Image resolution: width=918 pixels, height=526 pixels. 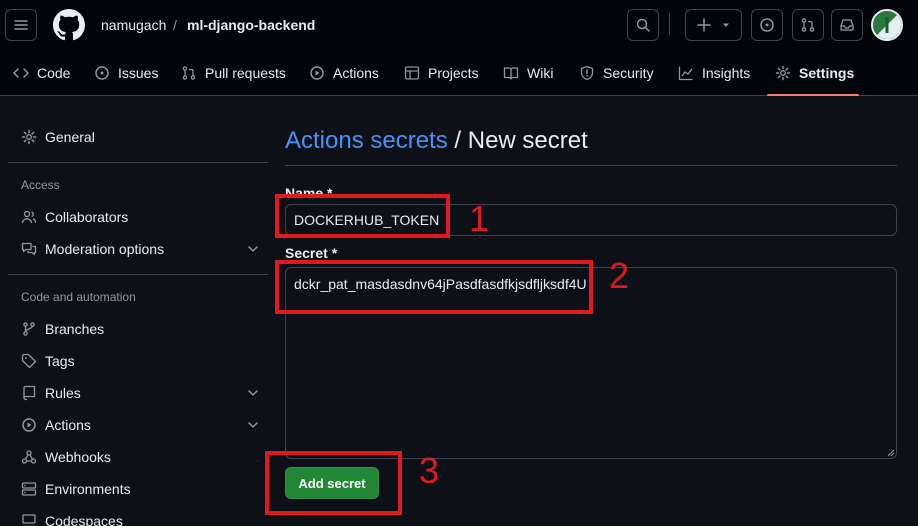 I want to click on sidebar-item-environments: Environments, so click(x=76, y=489).